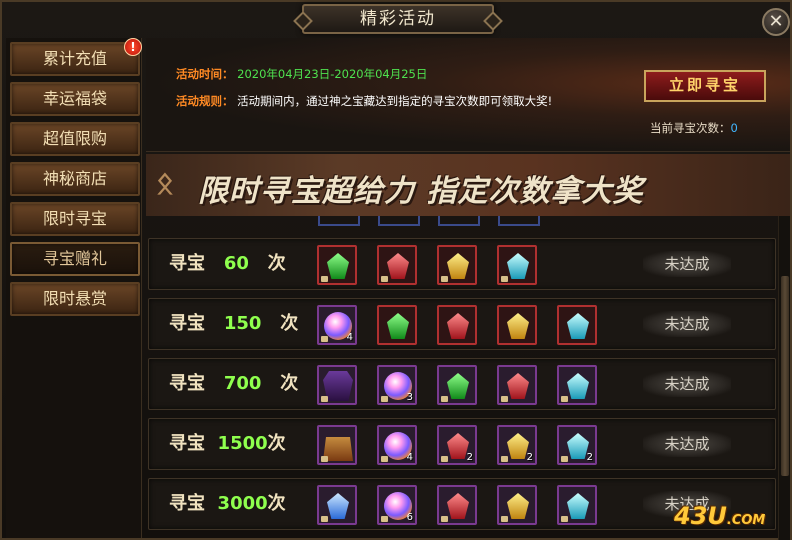  Describe the element at coordinates (133, 47) in the screenshot. I see `alert-badge-icon: !` at that location.